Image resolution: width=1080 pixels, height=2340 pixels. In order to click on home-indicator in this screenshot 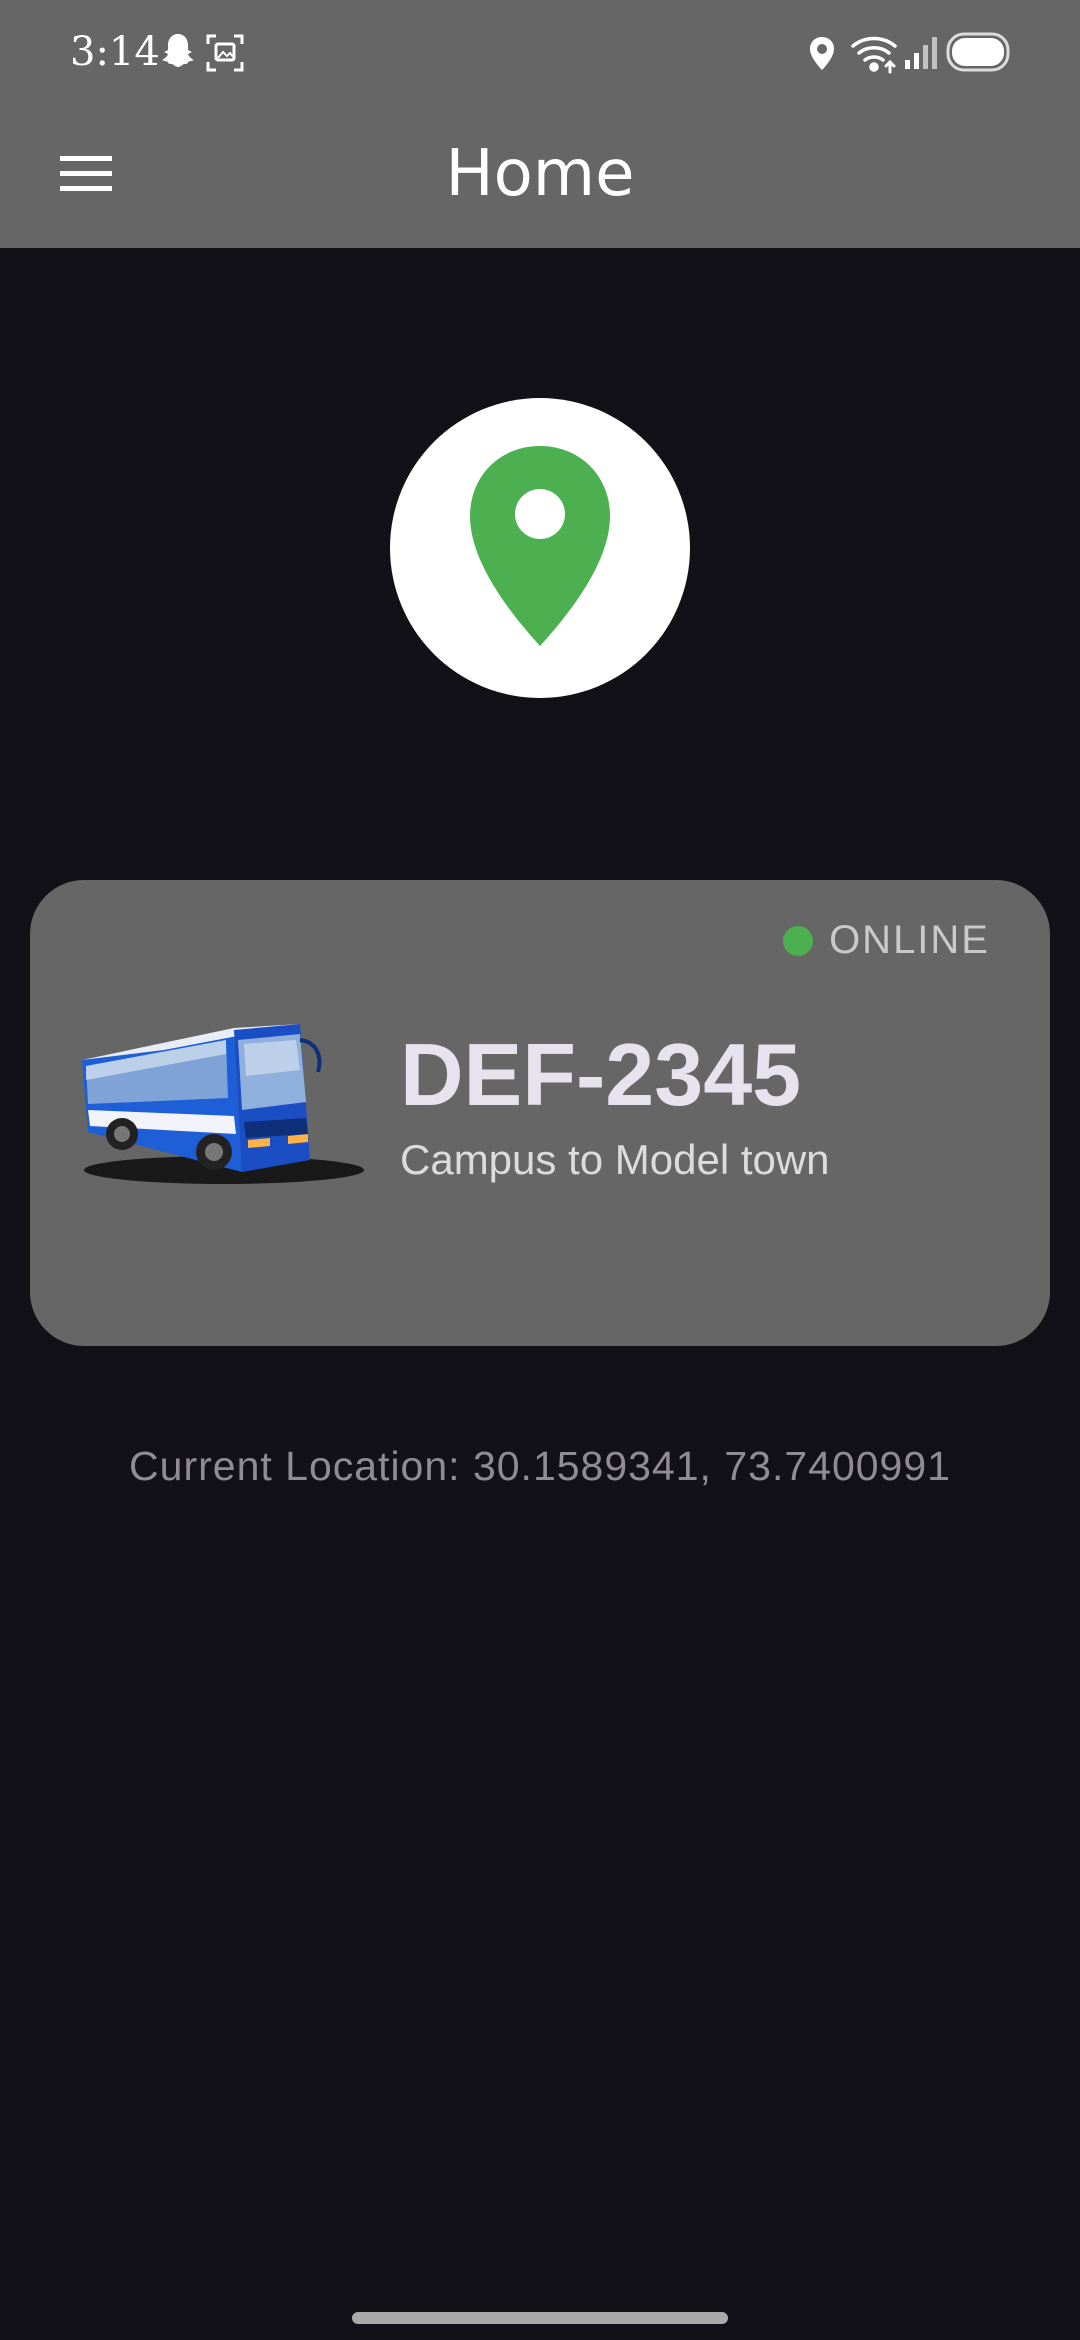, I will do `click(540, 2318)`.